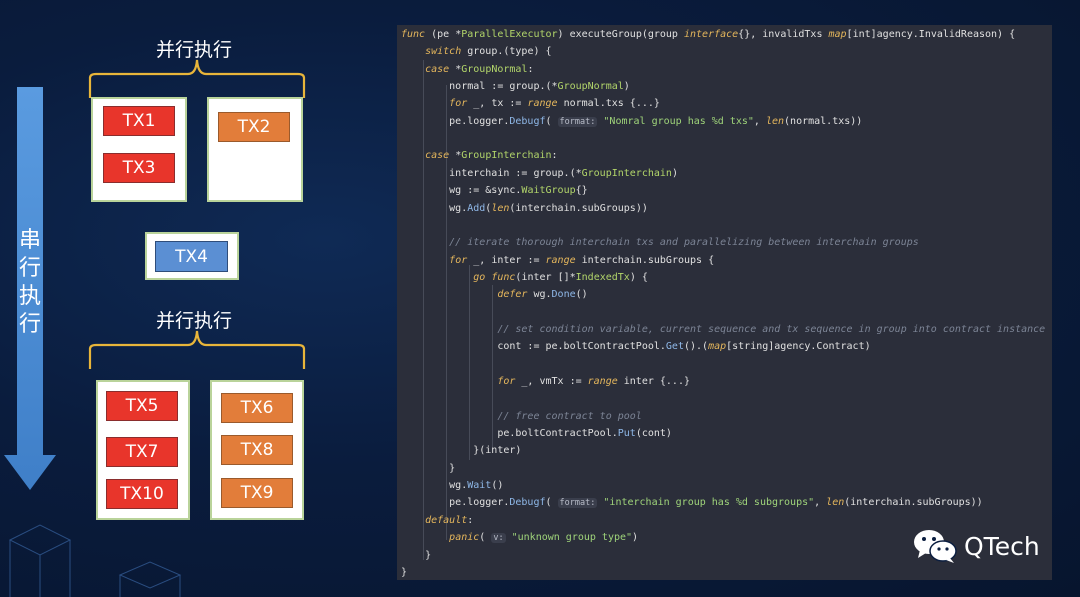  I want to click on serial-label-4: 行, so click(29, 324).